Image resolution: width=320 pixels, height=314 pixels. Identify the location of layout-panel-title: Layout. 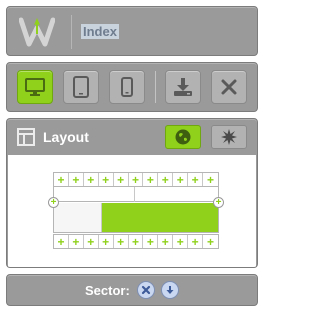
(66, 137).